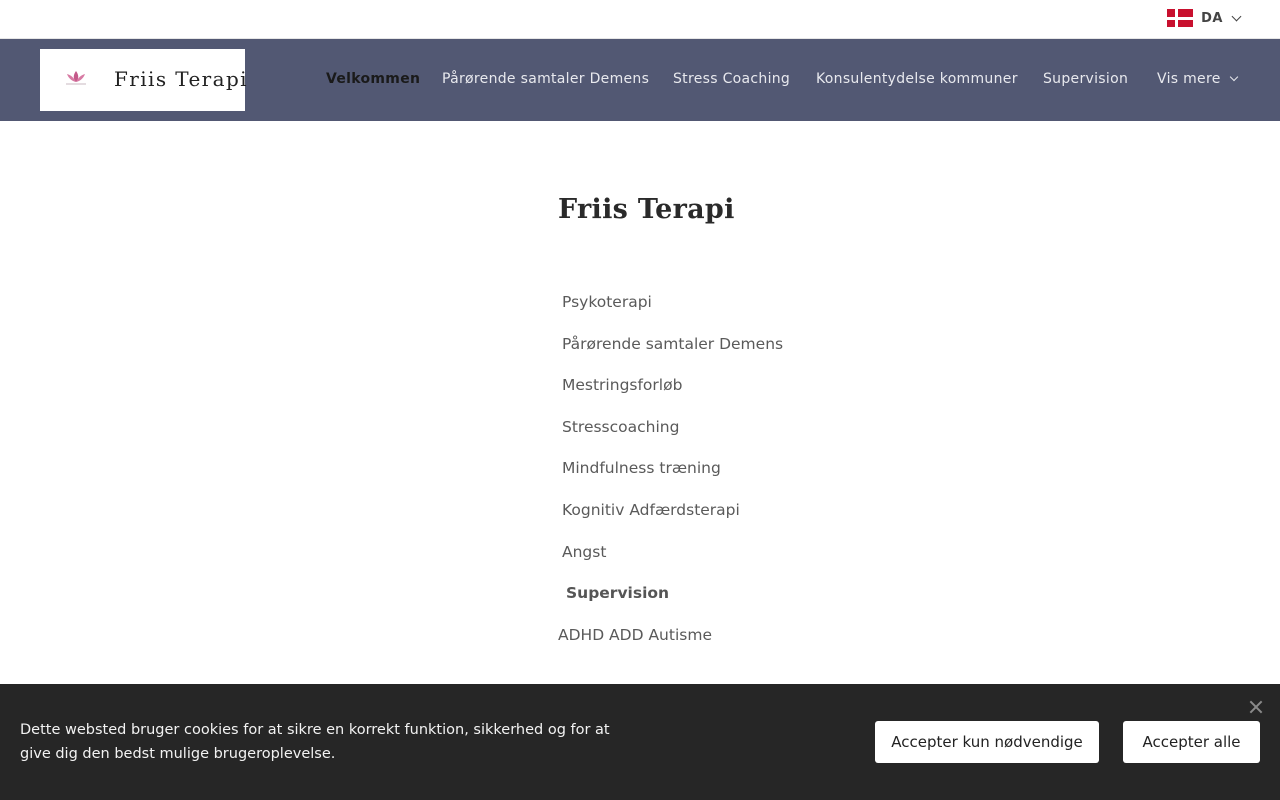 Image resolution: width=1280 pixels, height=800 pixels. What do you see at coordinates (917, 79) in the screenshot?
I see `nav-item-konsulentydelse: Konsulentydelse kommuner` at bounding box center [917, 79].